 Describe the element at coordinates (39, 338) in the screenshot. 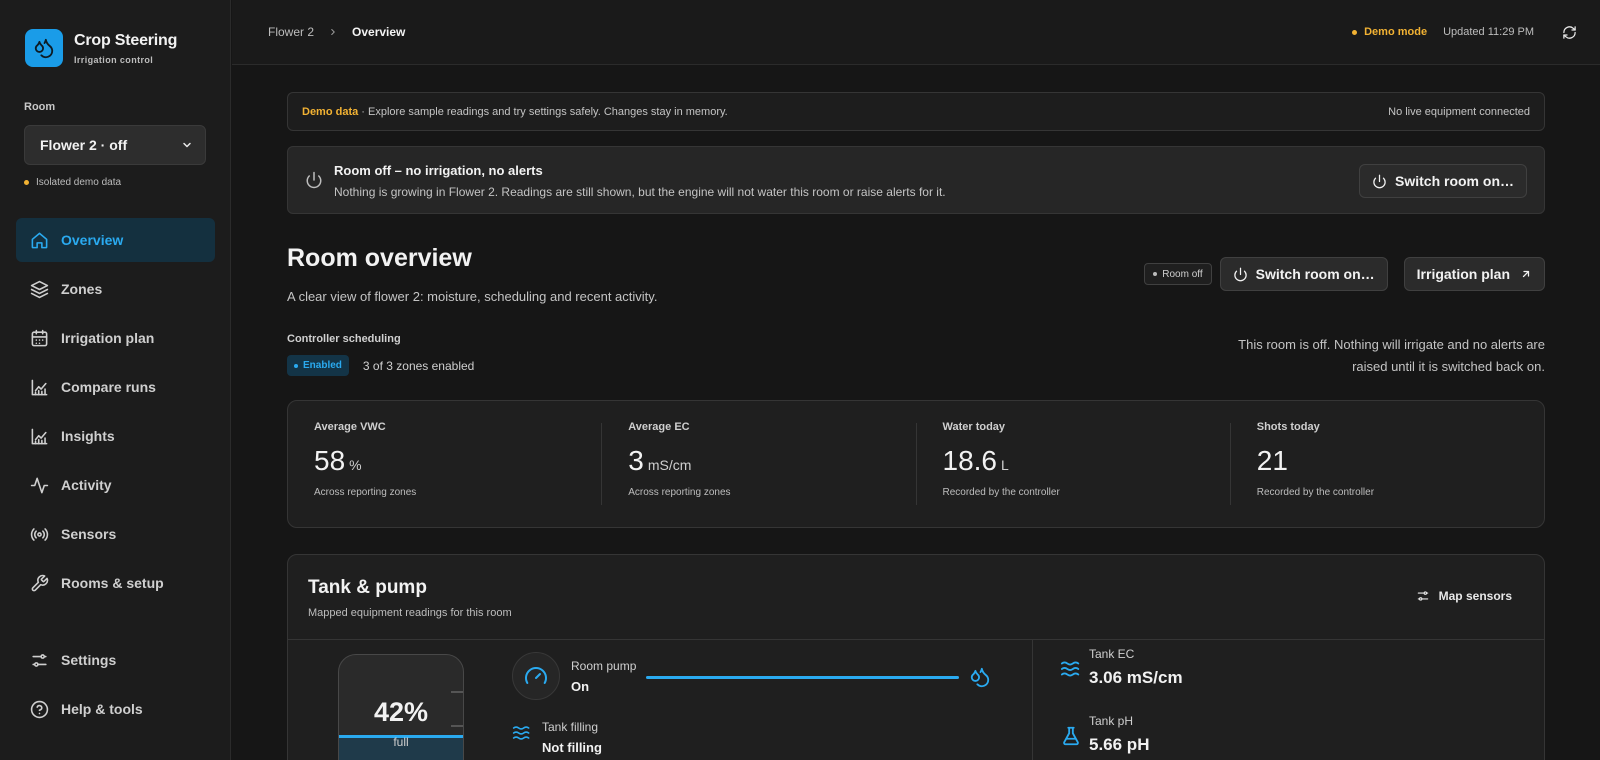

I see `calendar-icon` at that location.